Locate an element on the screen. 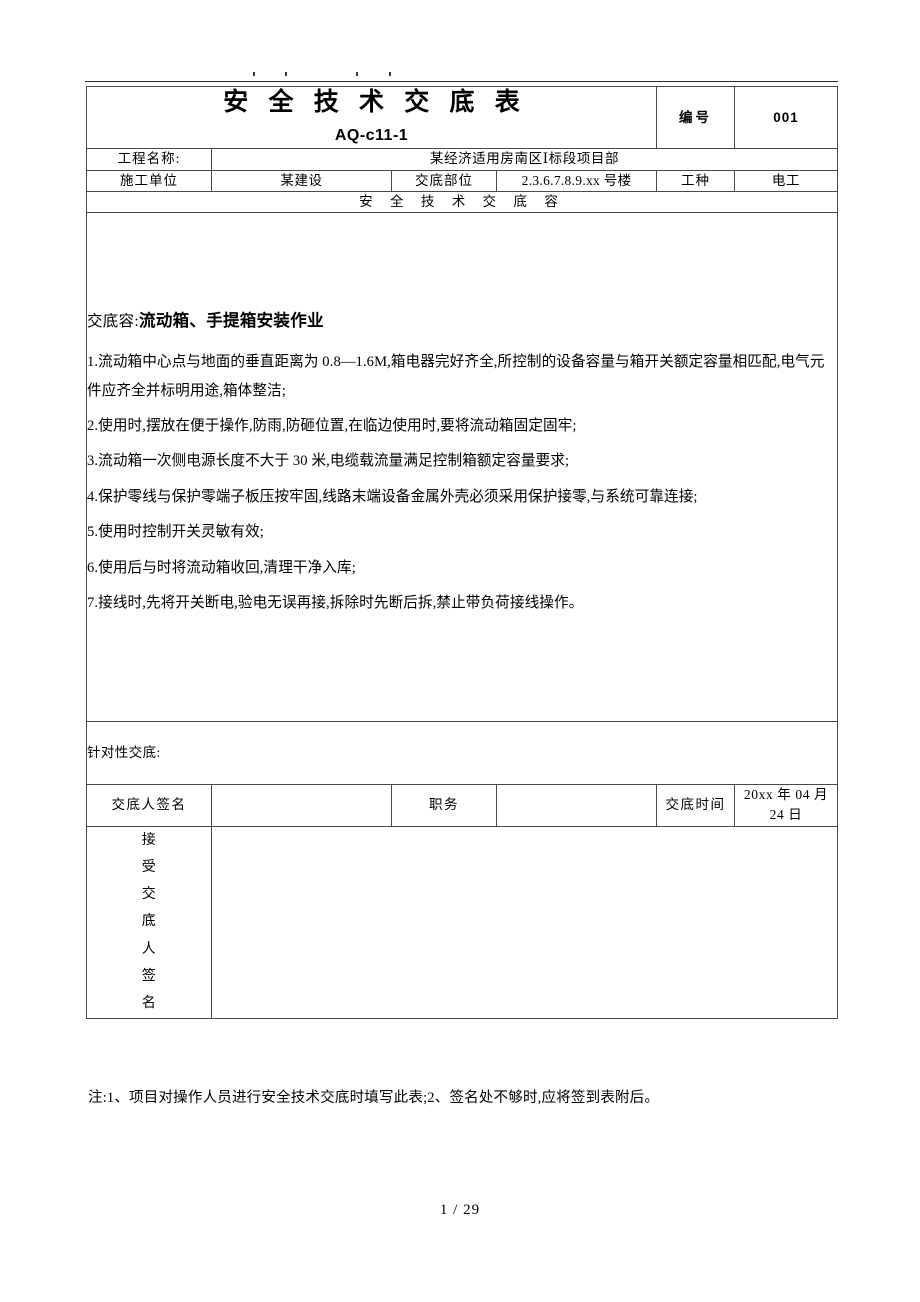 The image size is (920, 1302). receiver-signature-field is located at coordinates (524, 922).